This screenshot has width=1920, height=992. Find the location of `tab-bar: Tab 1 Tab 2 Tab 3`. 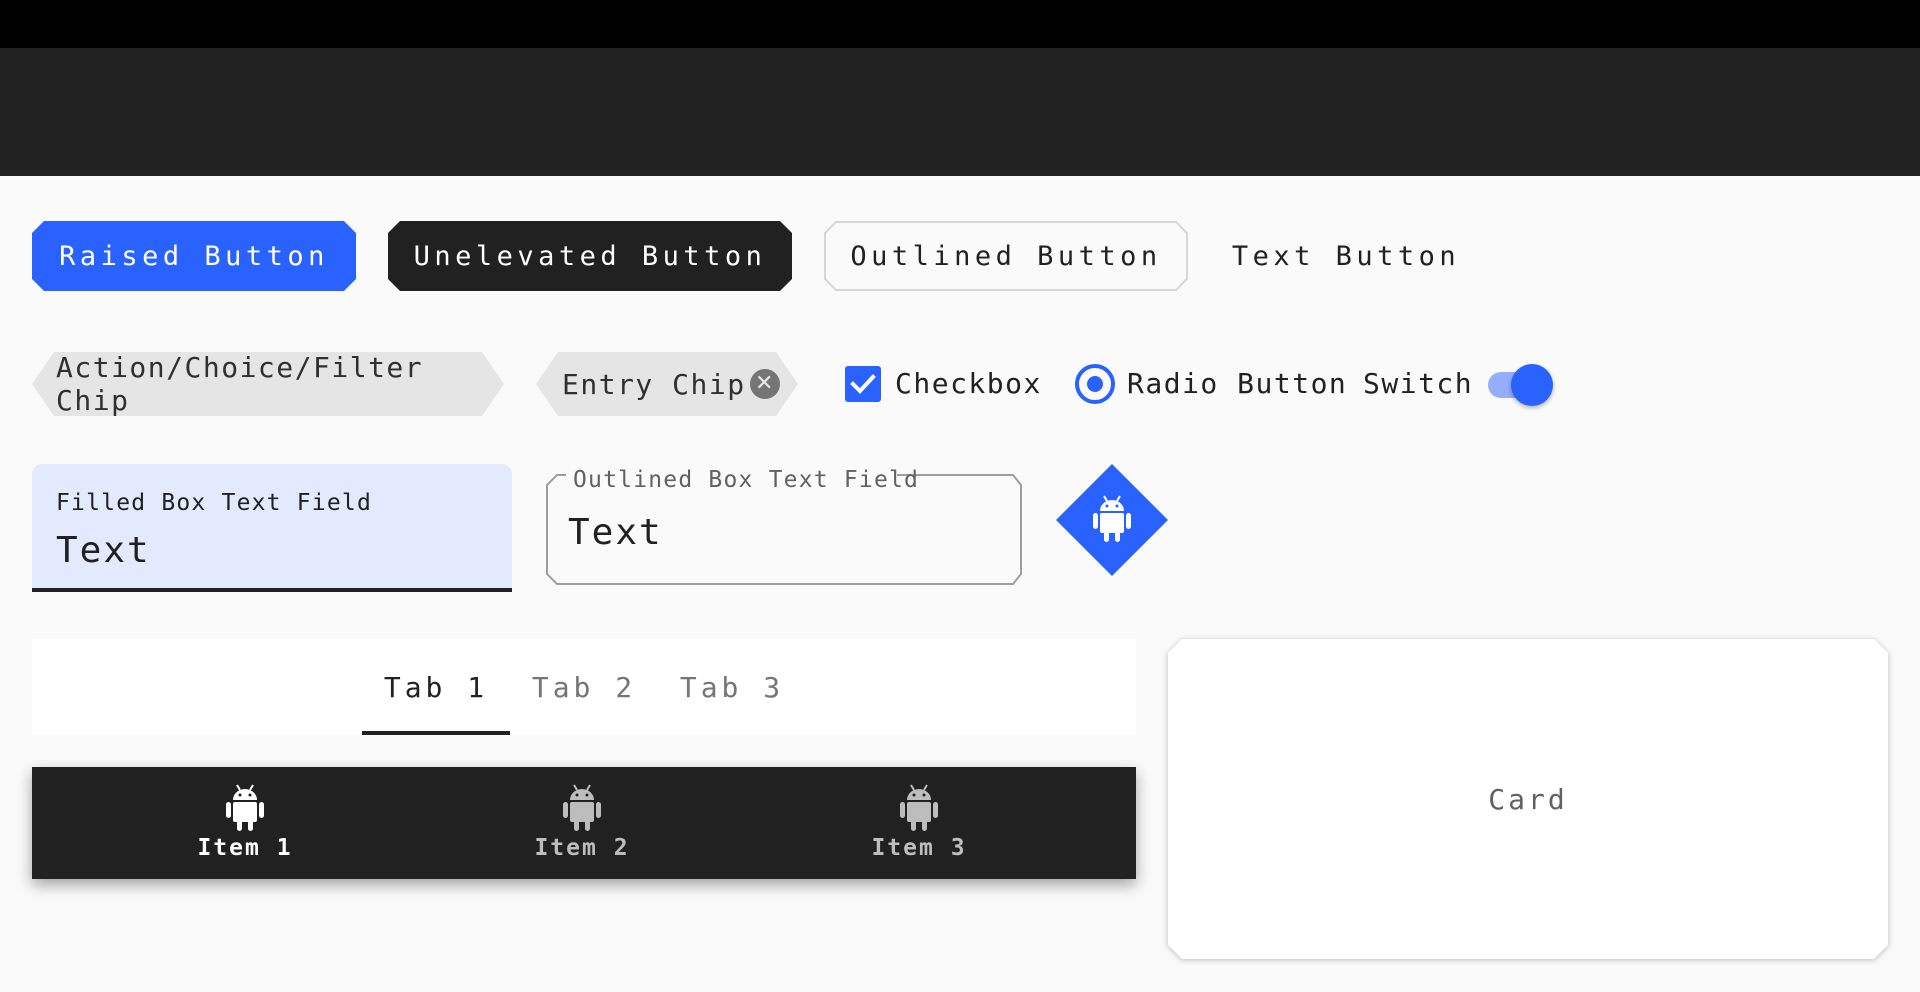

tab-bar: Tab 1 Tab 2 Tab 3 is located at coordinates (584, 687).